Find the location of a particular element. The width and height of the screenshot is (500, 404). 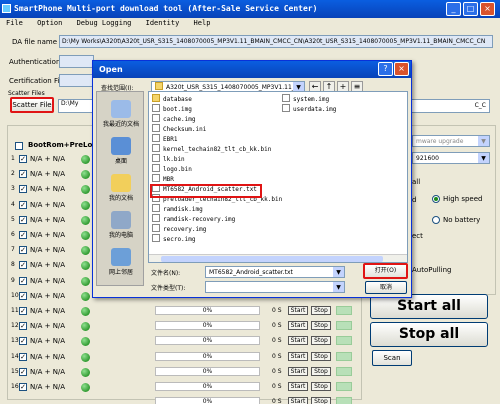

maximize-button: □ is located at coordinates (470, 9).